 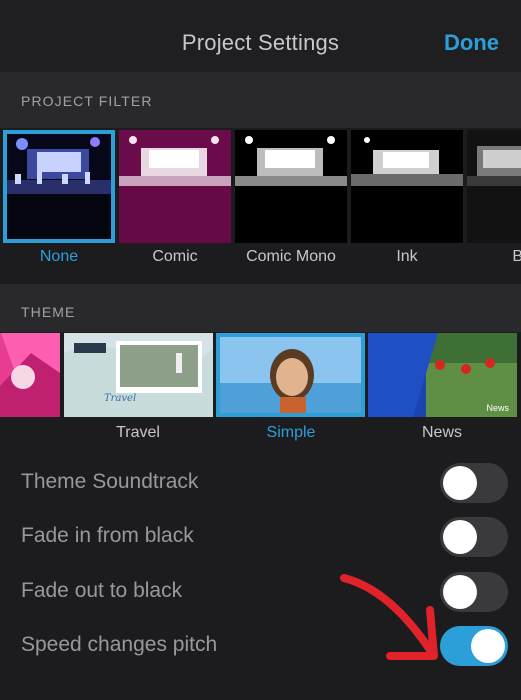 I want to click on filter-tile-none, so click(x=59, y=186).